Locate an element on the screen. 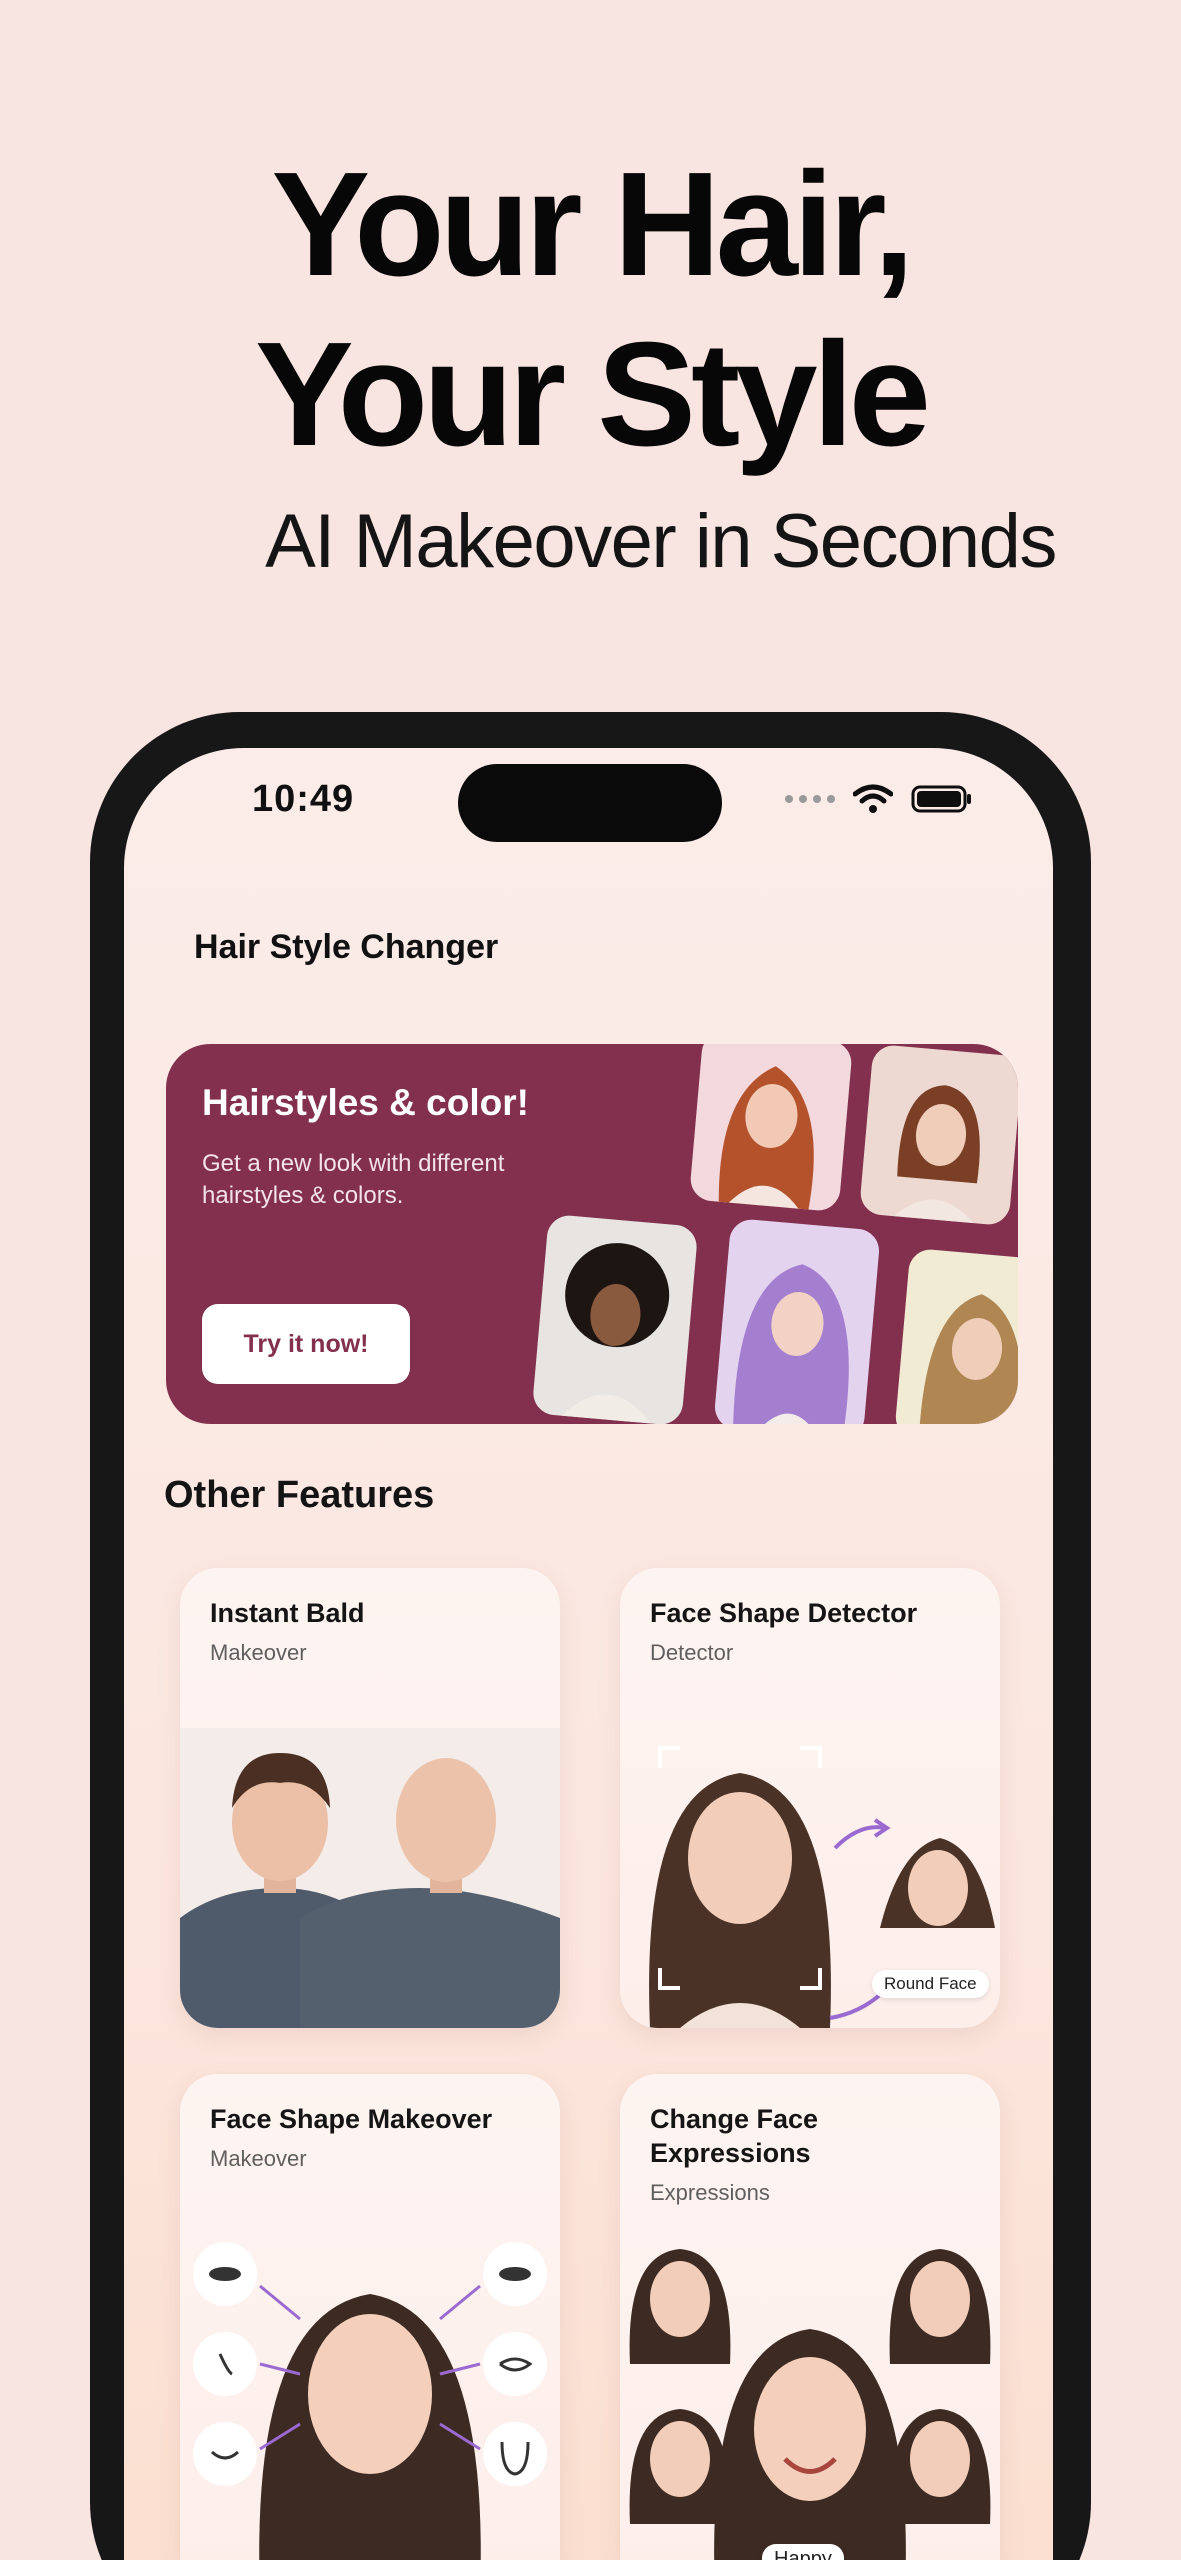 This screenshot has width=1181, height=2560. face-expressions-illustration is located at coordinates (810, 2404).